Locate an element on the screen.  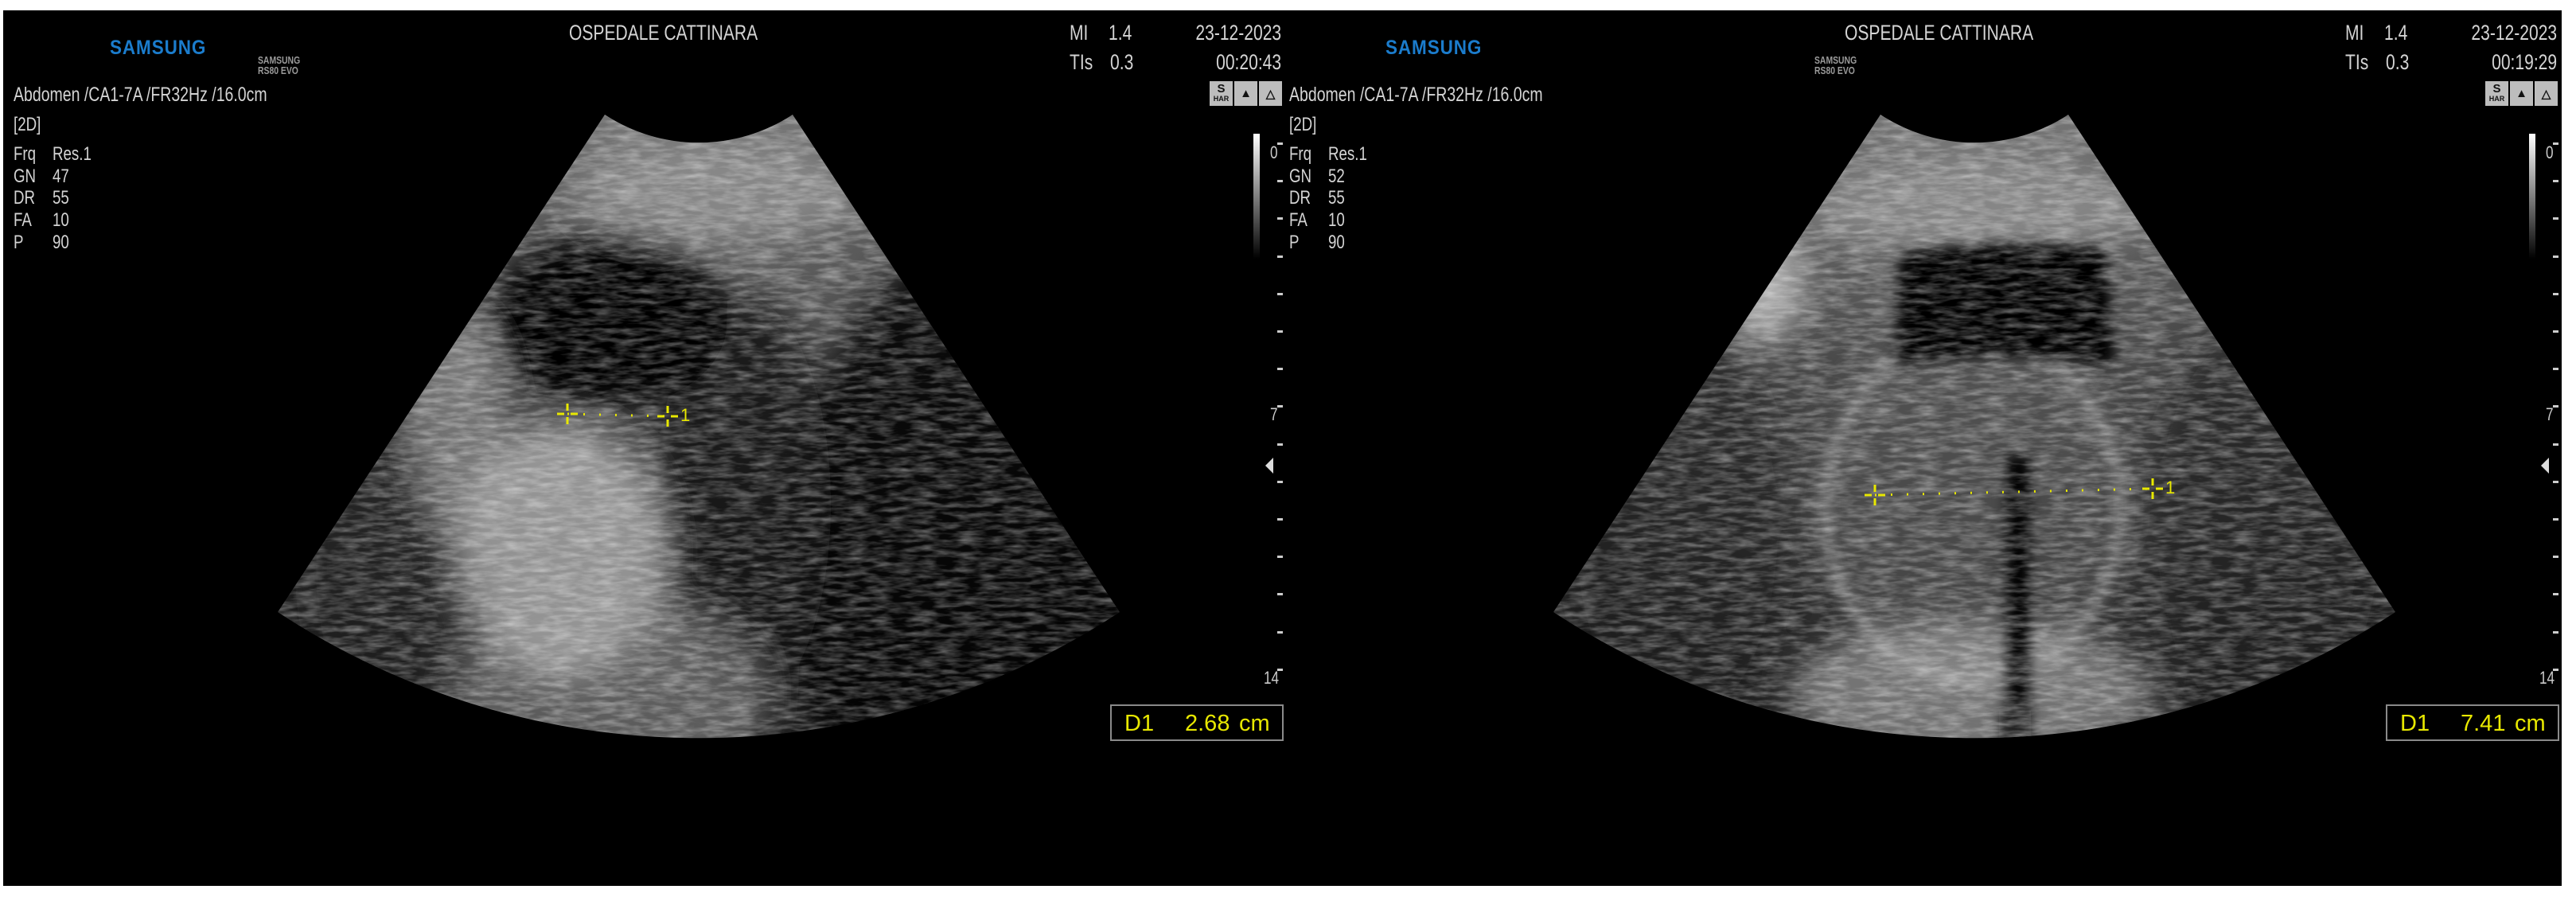
exam-time: 00:19:29 is located at coordinates (2524, 62).